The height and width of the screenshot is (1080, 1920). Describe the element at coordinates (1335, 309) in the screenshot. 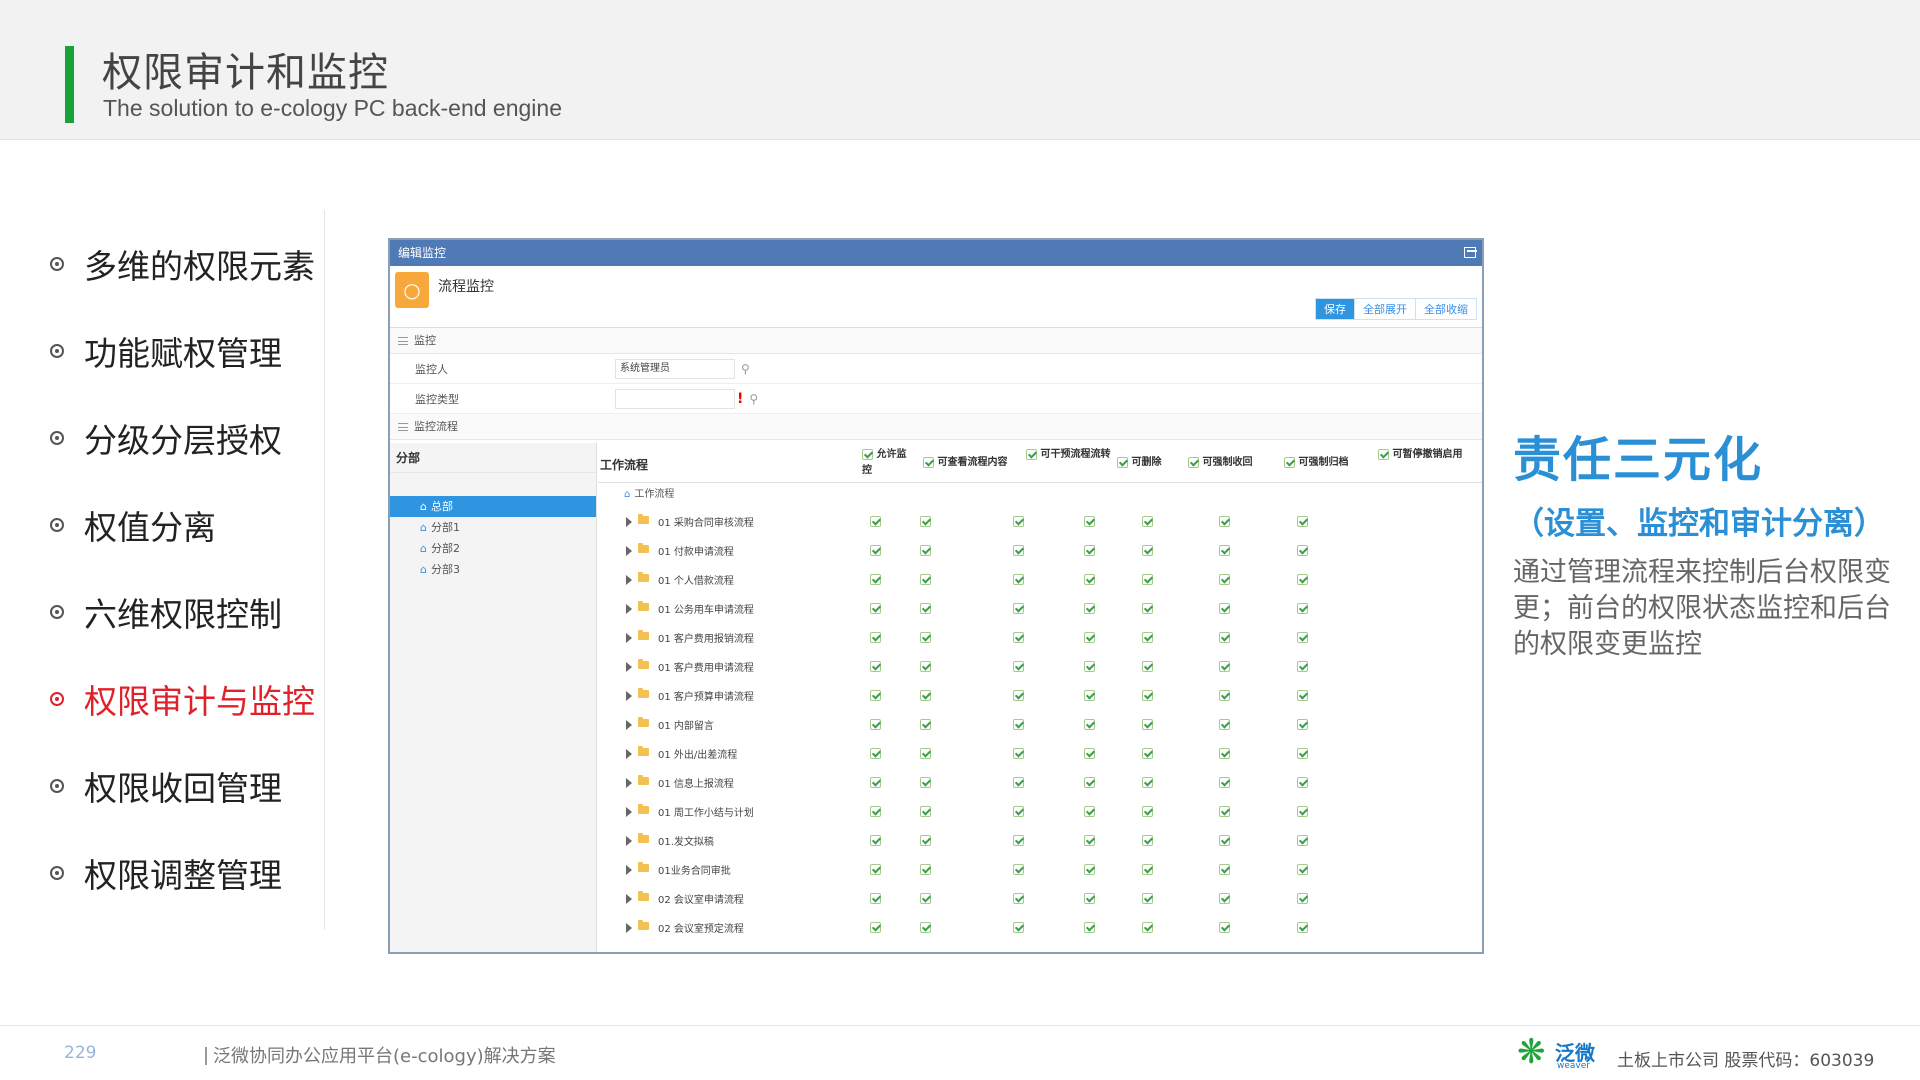

I see `save-button: 保存` at that location.